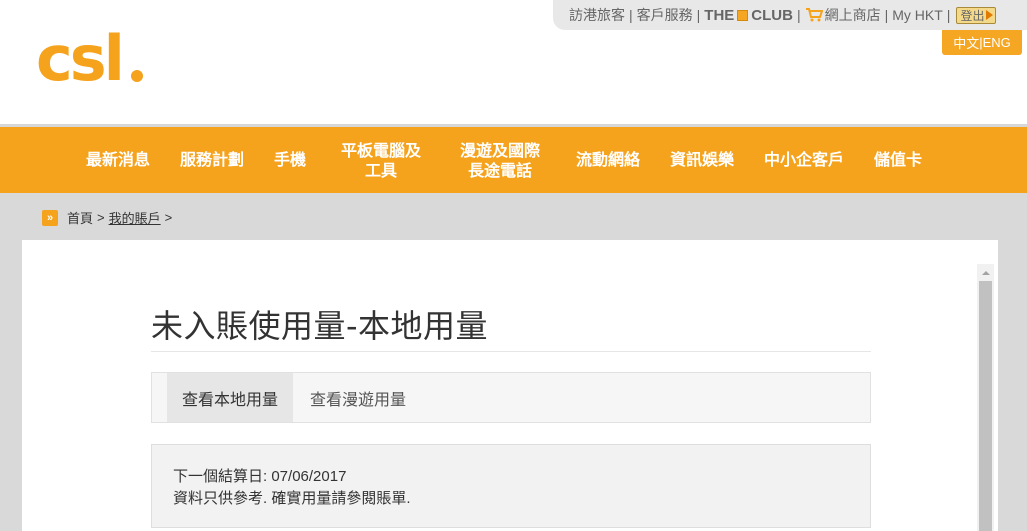  I want to click on nav-item-news: 最新消息, so click(118, 161).